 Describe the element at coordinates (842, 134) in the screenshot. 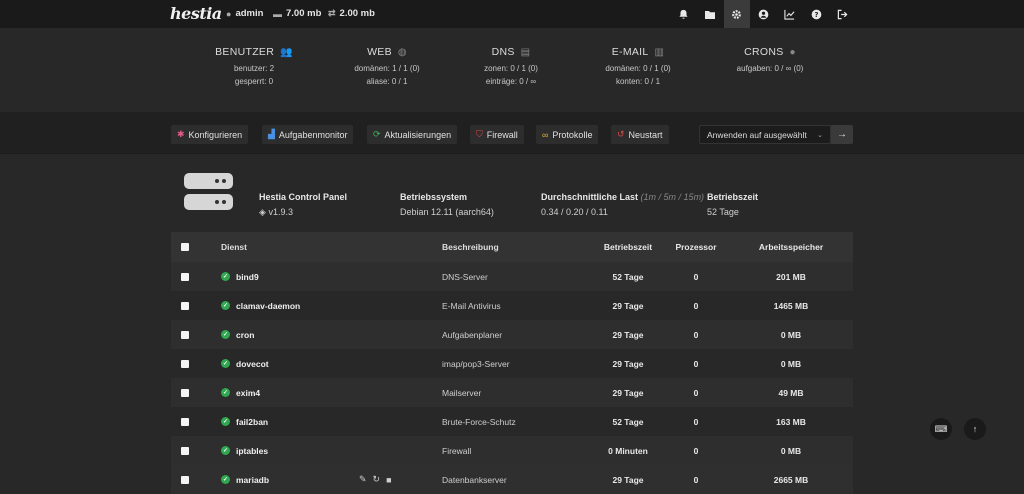

I see `apply-button: →` at that location.